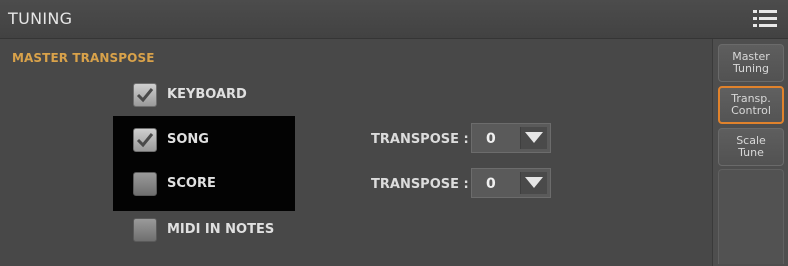  I want to click on song-transpose-label: TRANSPOSE :, so click(420, 139).